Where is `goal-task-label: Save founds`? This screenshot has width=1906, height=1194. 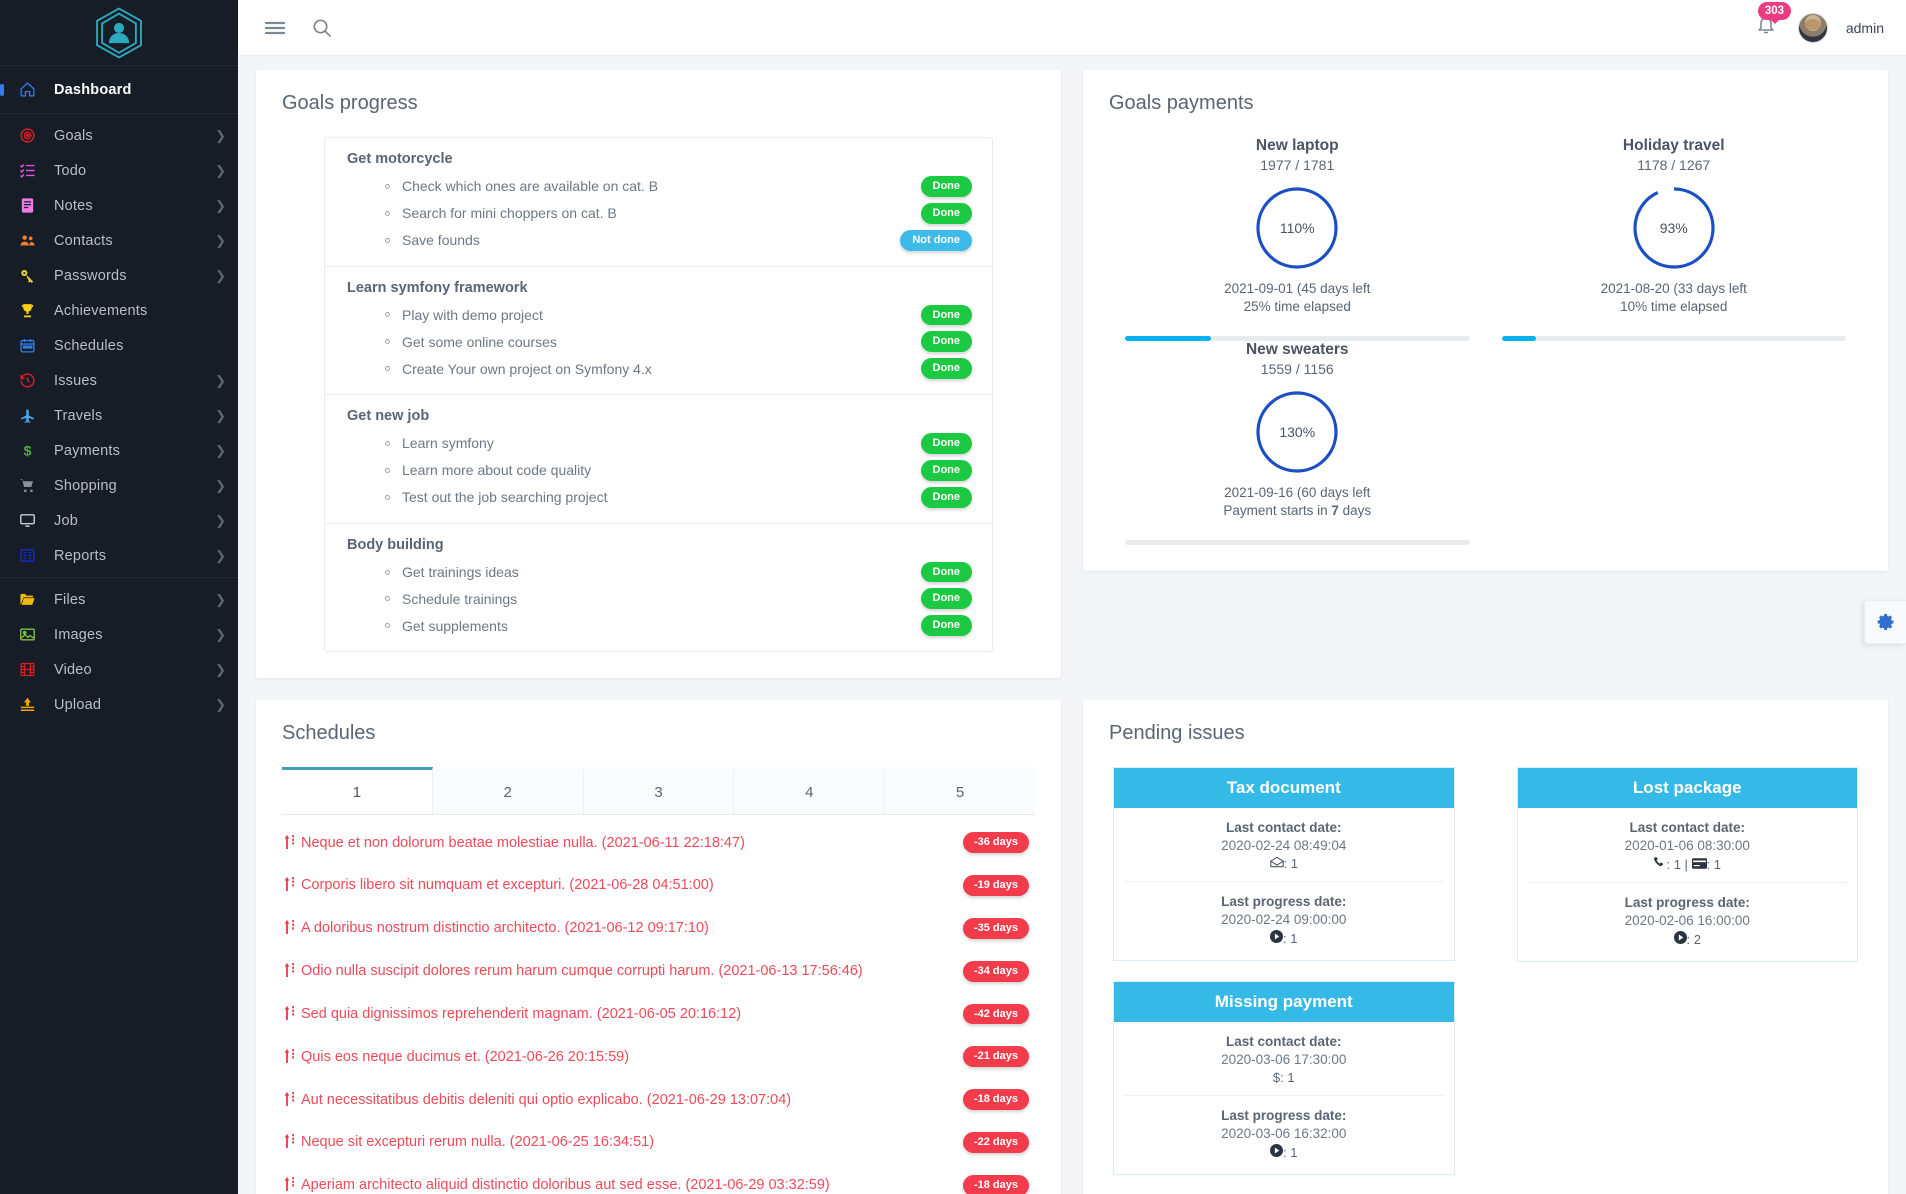 goal-task-label: Save founds is located at coordinates (441, 240).